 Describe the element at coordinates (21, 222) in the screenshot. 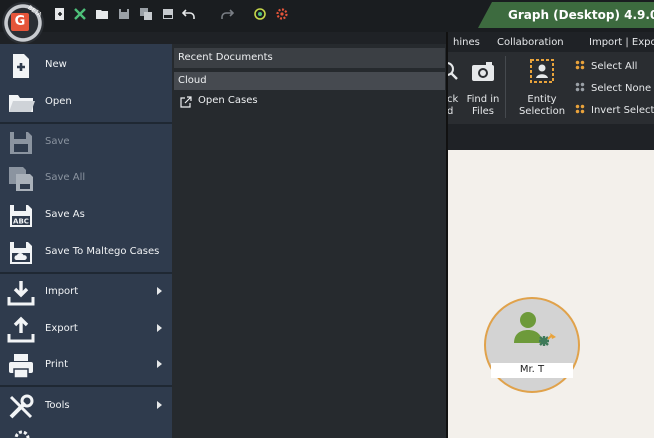

I see `svg-text: ABC` at that location.